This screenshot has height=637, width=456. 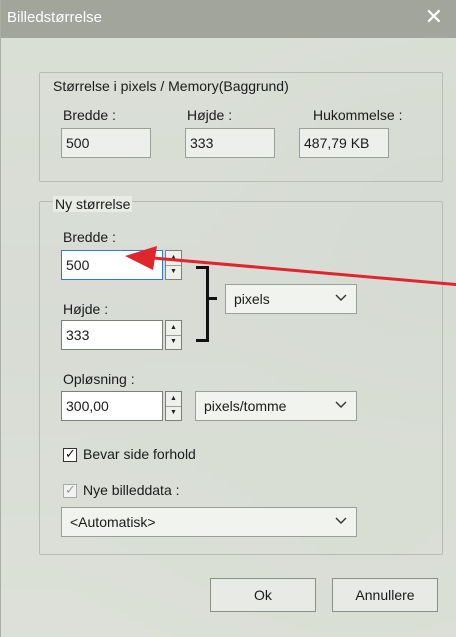 I want to click on resample-select: <Automatisk>, so click(x=209, y=522).